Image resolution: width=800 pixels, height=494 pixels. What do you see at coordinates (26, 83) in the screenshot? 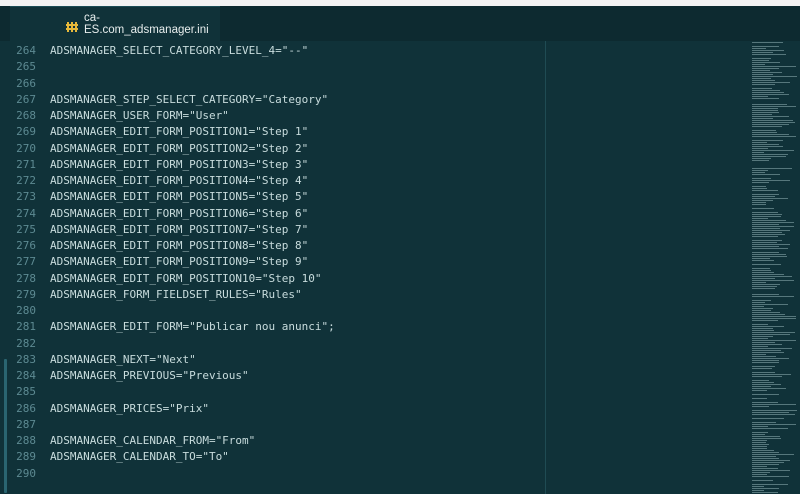
I see `line-number: 266` at bounding box center [26, 83].